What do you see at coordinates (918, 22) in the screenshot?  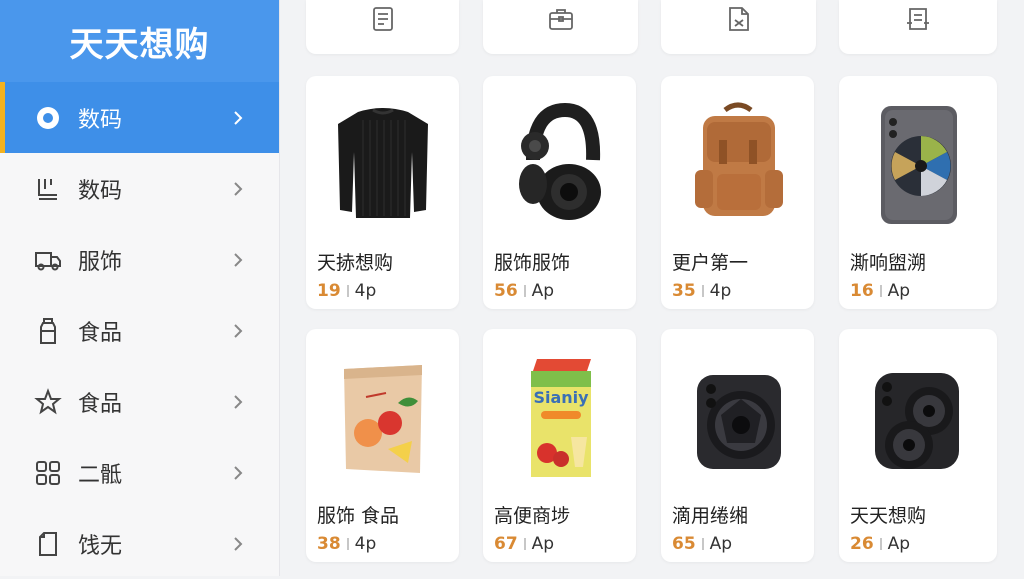 I see `tag-doc-icon` at bounding box center [918, 22].